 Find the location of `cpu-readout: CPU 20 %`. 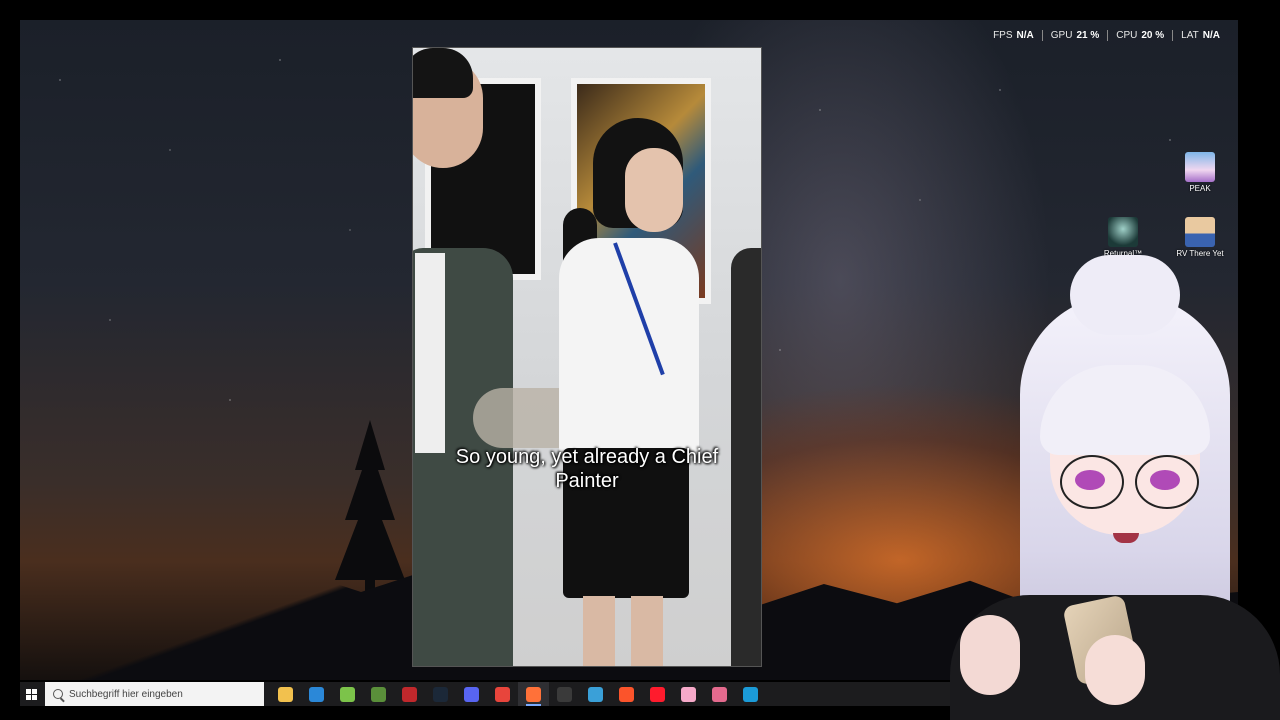

cpu-readout: CPU 20 % is located at coordinates (1141, 35).